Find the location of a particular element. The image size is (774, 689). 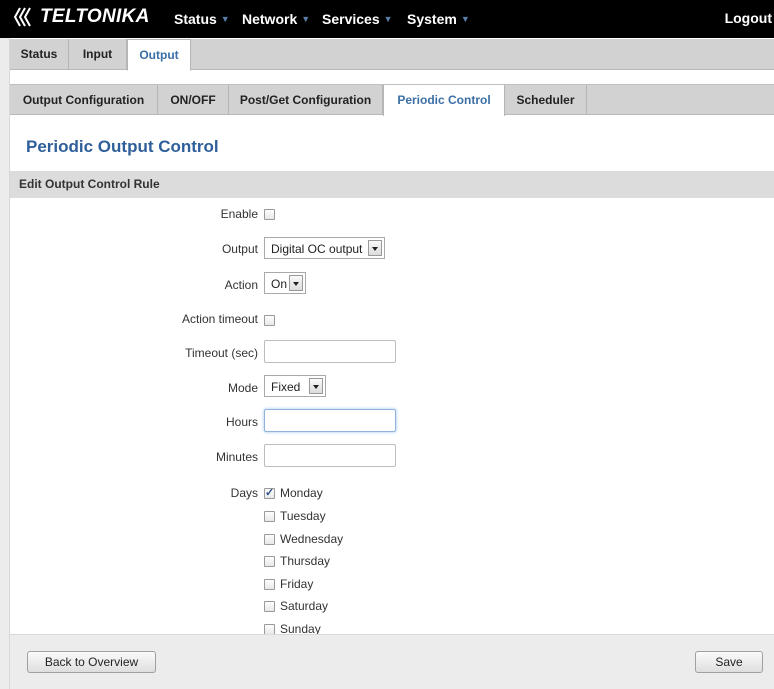

back-to-overview-button: Back to Overview is located at coordinates (91, 662).